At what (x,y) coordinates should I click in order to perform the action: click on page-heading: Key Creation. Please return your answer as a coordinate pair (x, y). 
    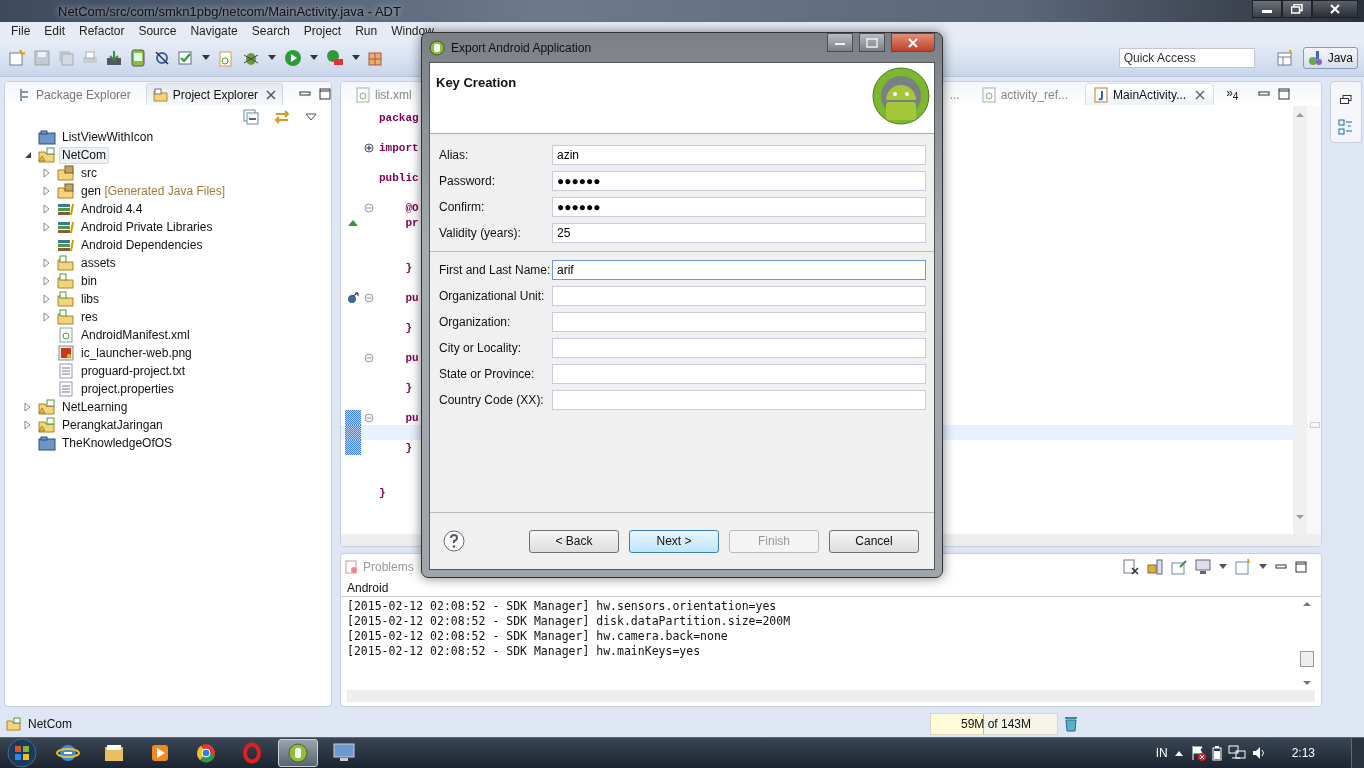
    Looking at the image, I should click on (476, 82).